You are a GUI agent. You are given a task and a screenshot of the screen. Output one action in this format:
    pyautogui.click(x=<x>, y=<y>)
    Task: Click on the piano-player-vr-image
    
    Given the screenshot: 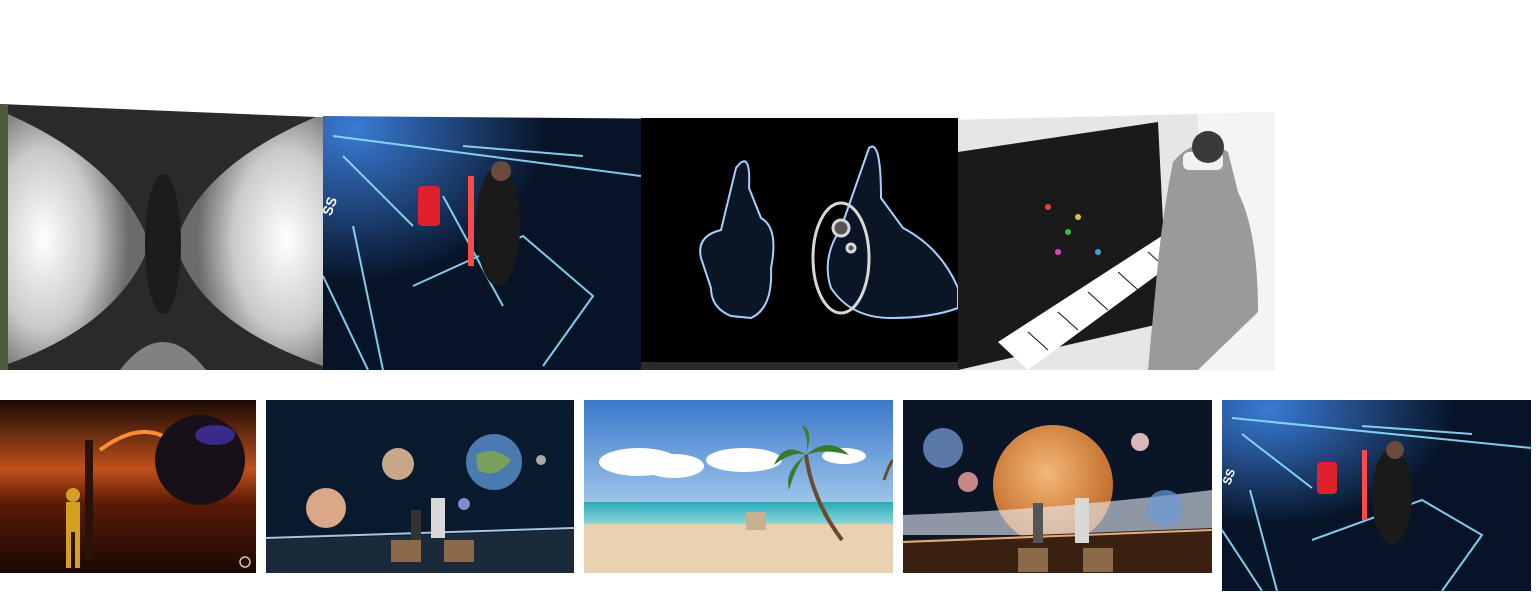 What is the action you would take?
    pyautogui.click(x=1116, y=241)
    